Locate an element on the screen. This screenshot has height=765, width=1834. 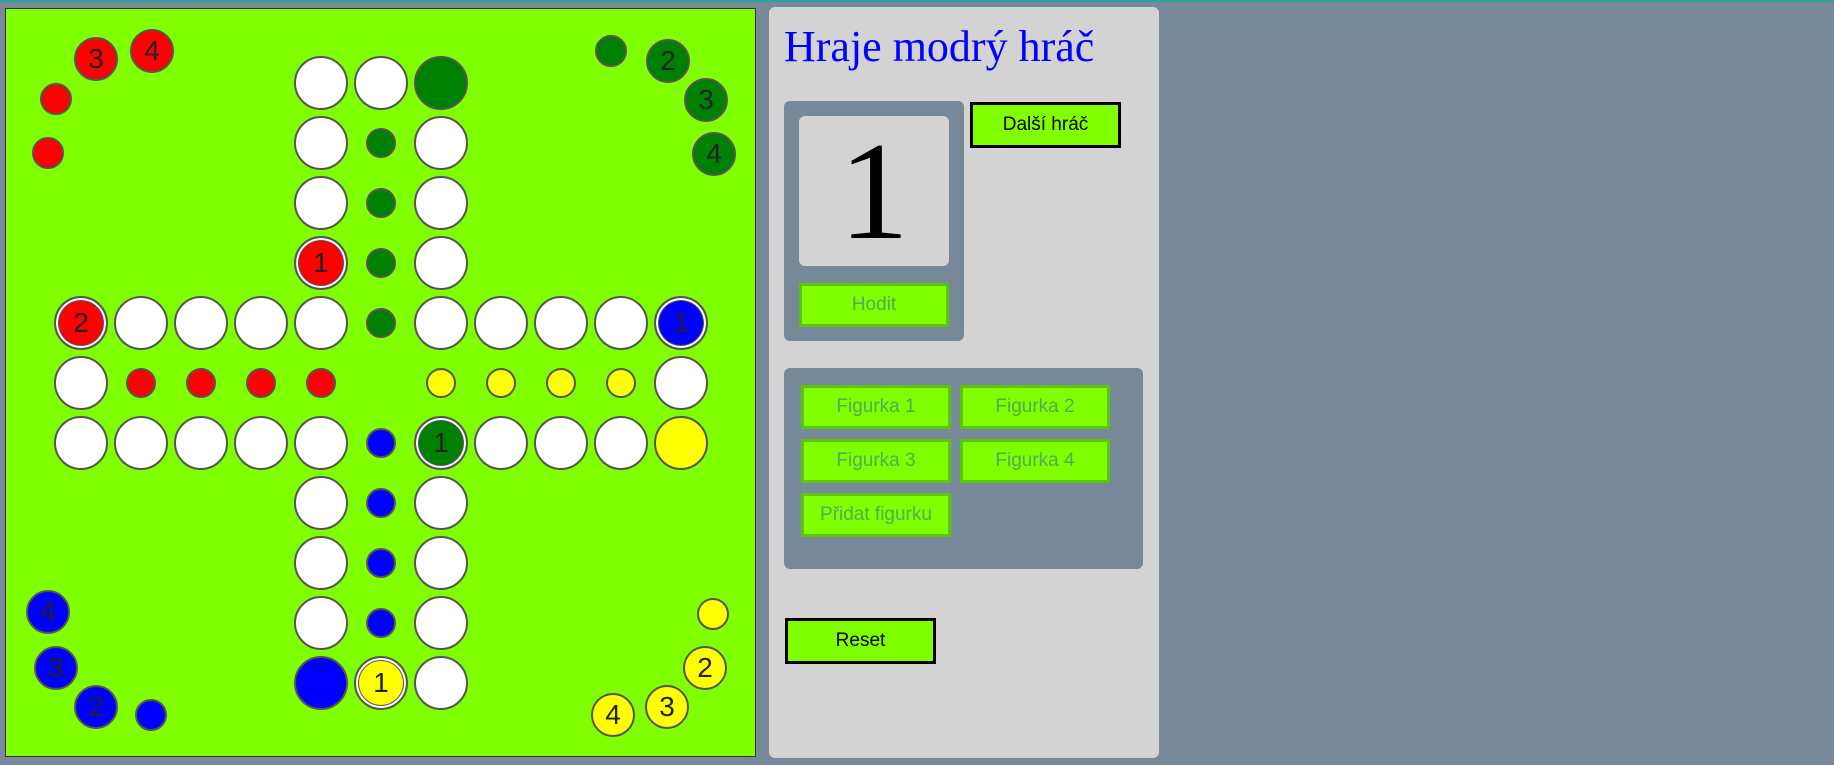
piece-1-button: Figurka 1 is located at coordinates (876, 407).